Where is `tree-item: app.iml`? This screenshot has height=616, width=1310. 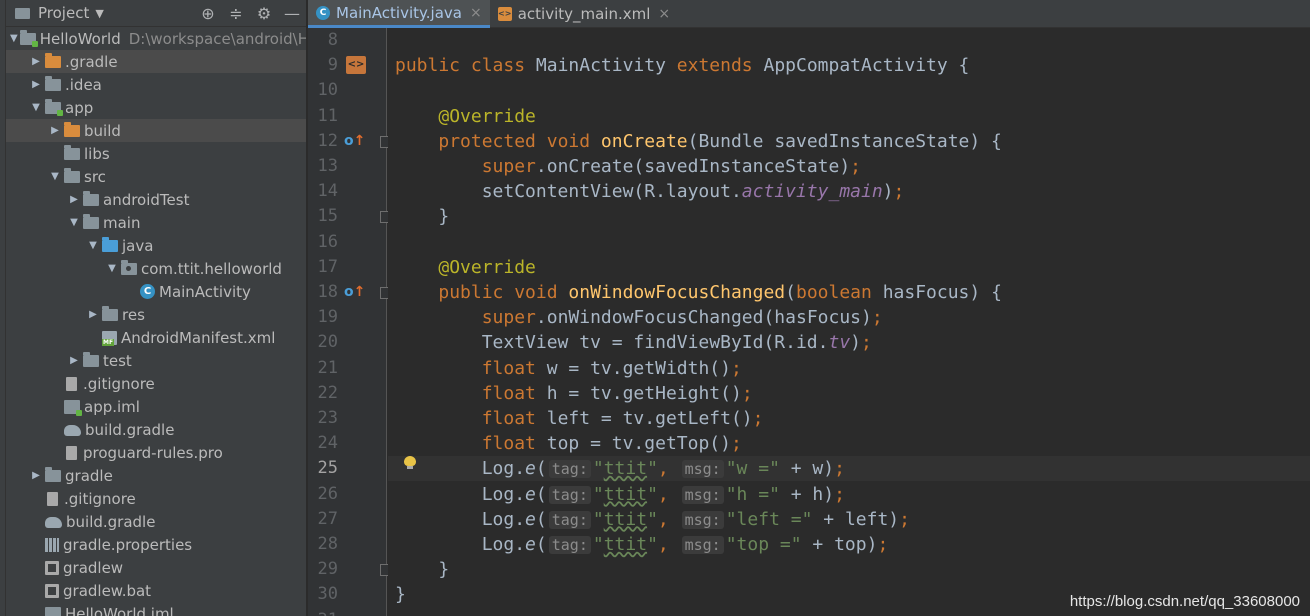 tree-item: app.iml is located at coordinates (156, 406).